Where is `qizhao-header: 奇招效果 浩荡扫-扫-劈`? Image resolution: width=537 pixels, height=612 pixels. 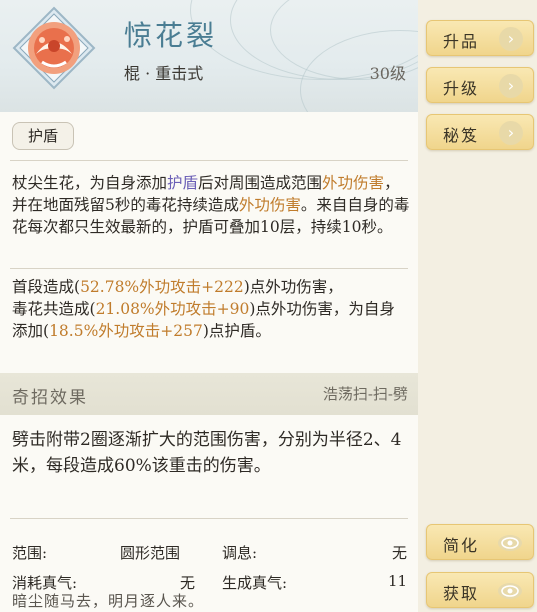
qizhao-header: 奇招效果 浩荡扫-扫-劈 is located at coordinates (209, 394).